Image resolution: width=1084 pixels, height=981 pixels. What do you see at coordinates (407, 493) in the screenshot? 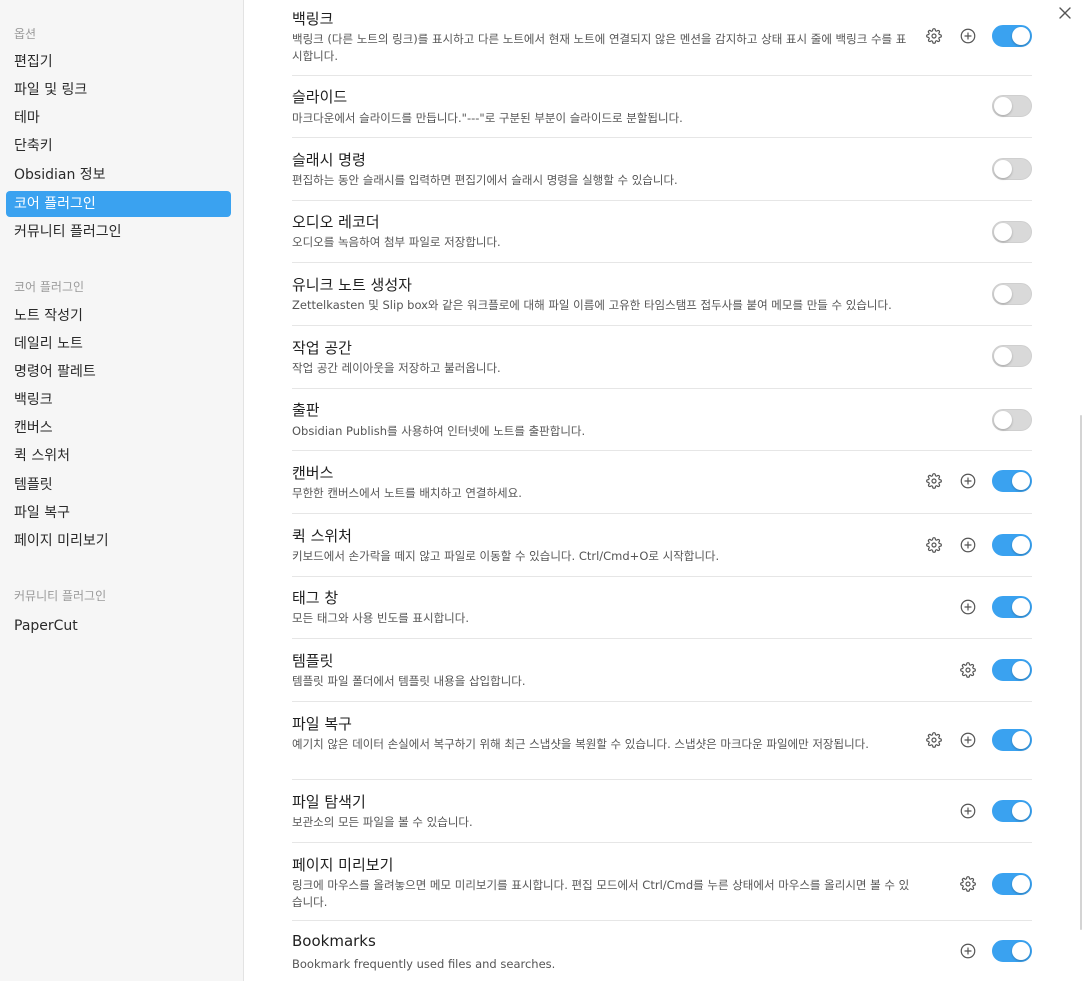
I see `plugin-description: 무한한 캔버스에서 노트를 배치하고 연결하세요.` at bounding box center [407, 493].